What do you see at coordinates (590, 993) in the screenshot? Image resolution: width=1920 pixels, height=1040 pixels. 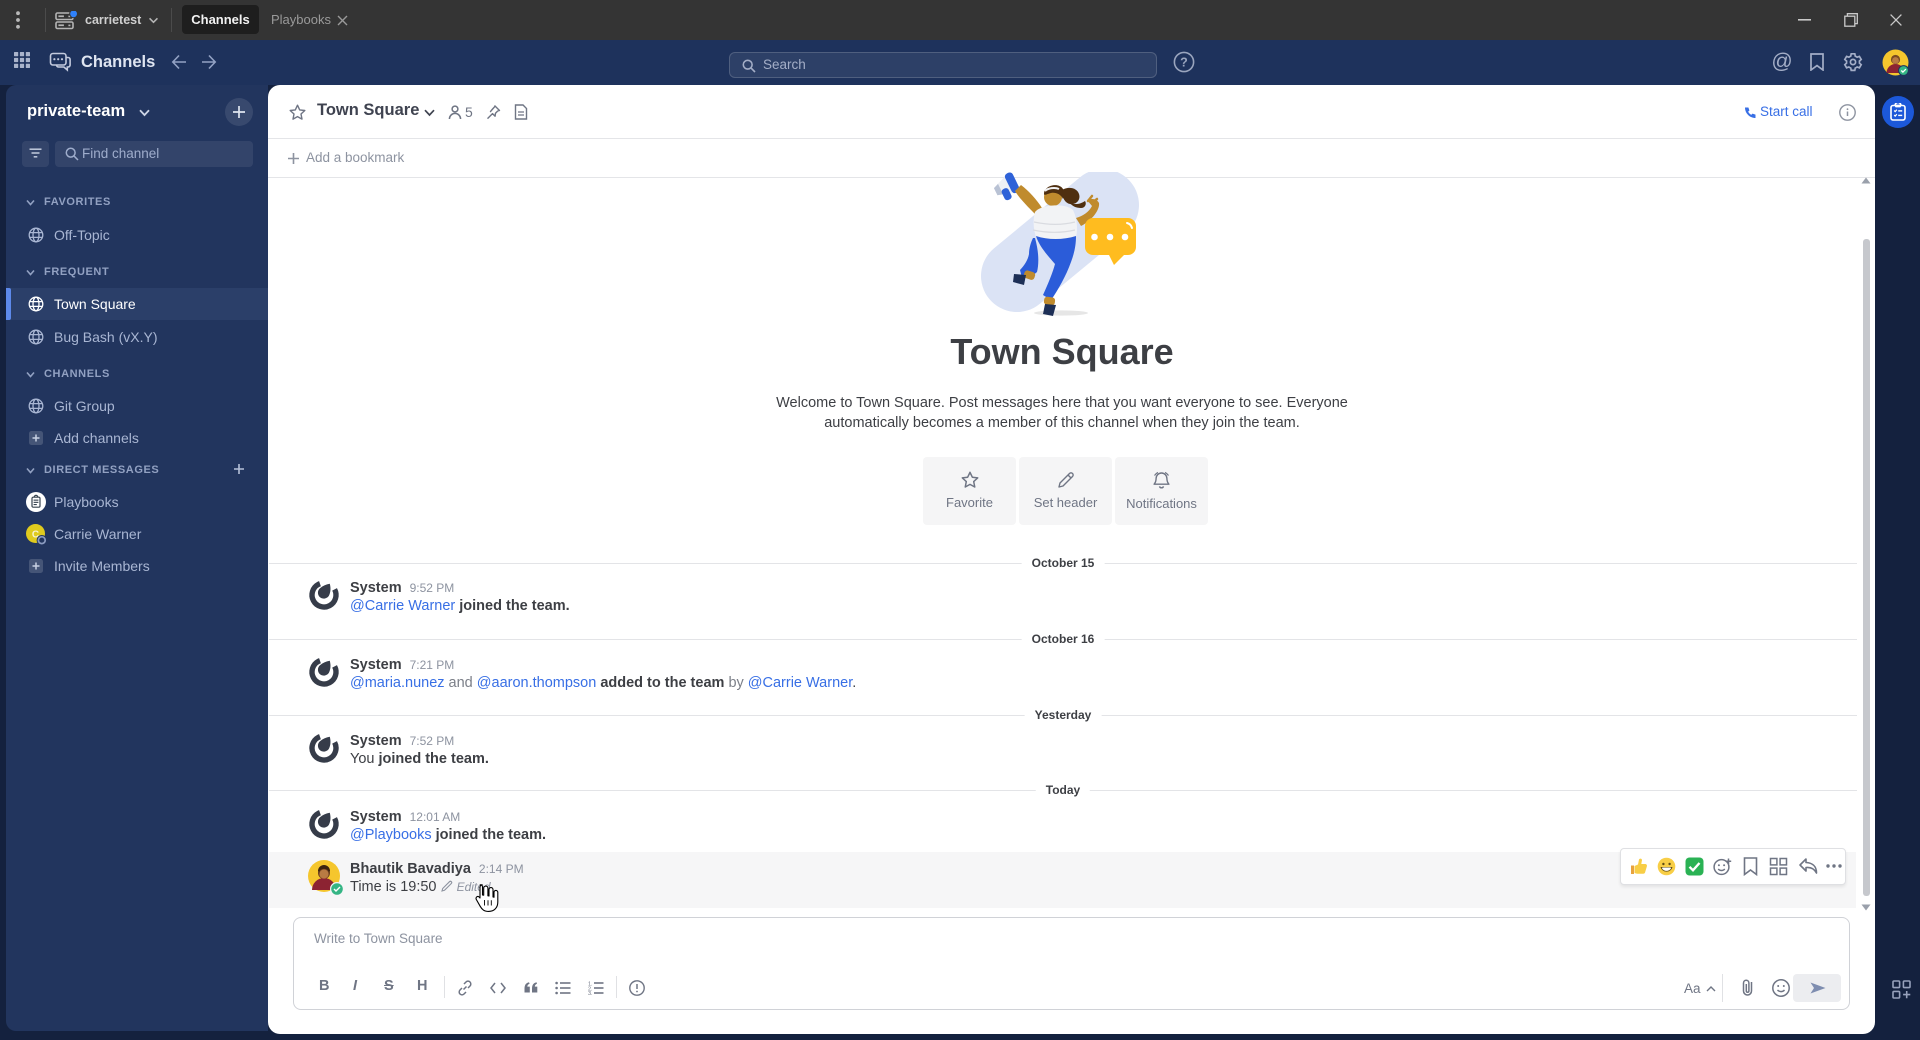 I see `svg-text: 3.` at bounding box center [590, 993].